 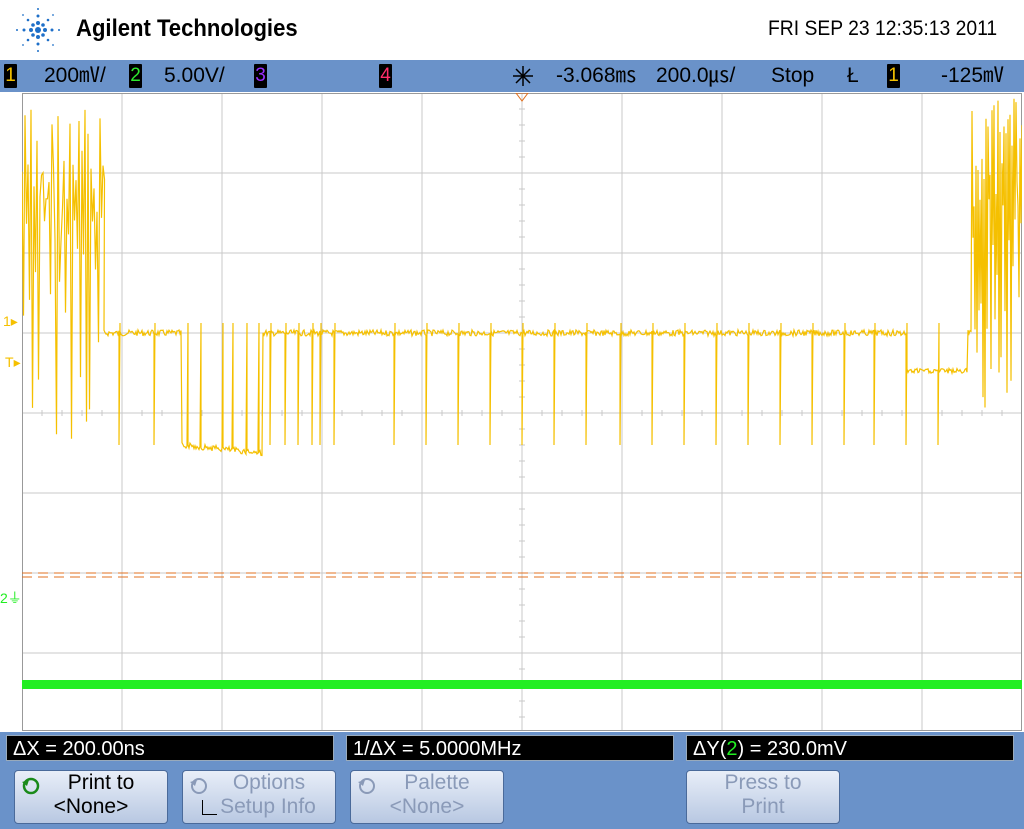 I want to click on channel-4-badge: 4, so click(x=385, y=76).